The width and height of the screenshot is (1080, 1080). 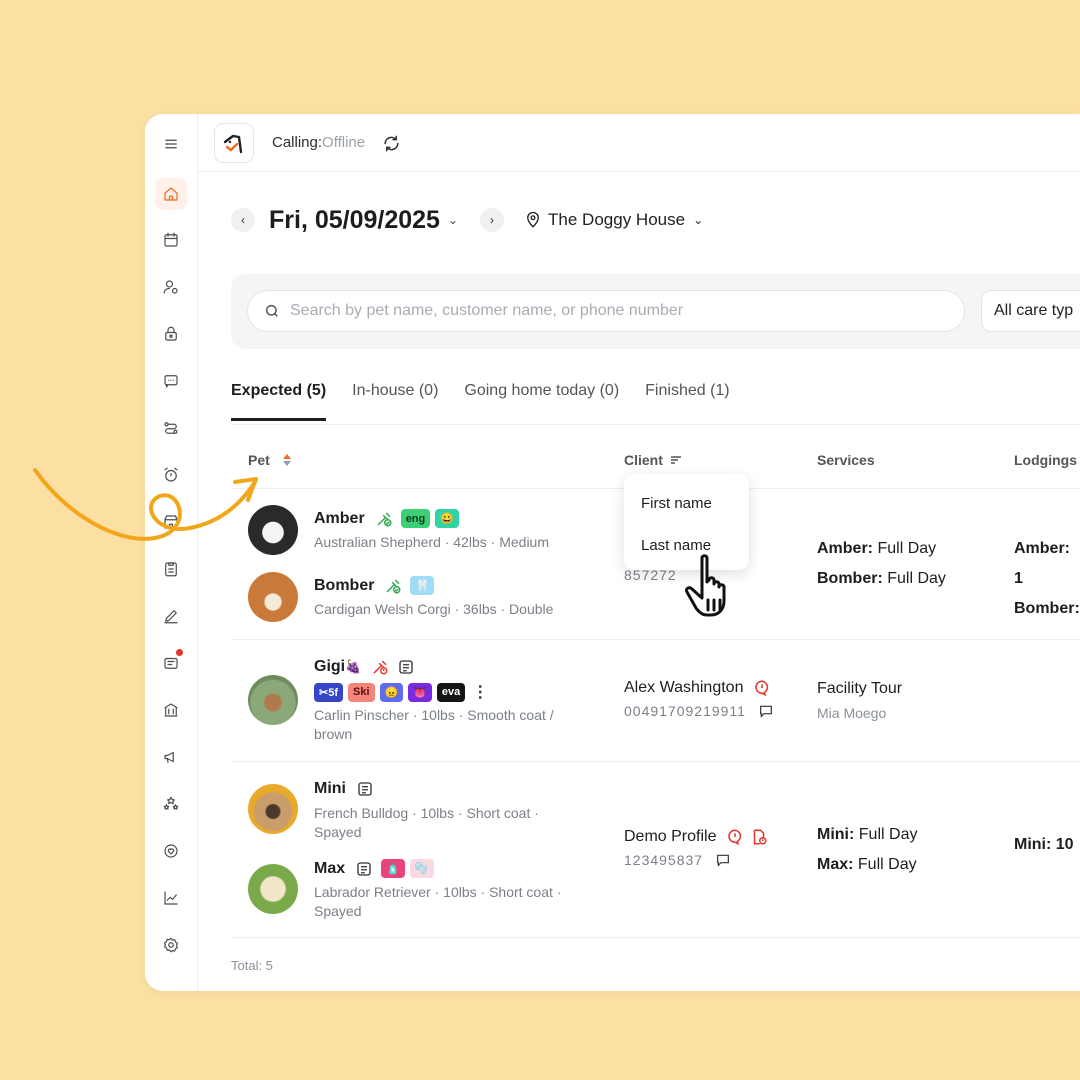 I want to click on pet-name-gigi: Gigi 🍇, so click(x=364, y=667).